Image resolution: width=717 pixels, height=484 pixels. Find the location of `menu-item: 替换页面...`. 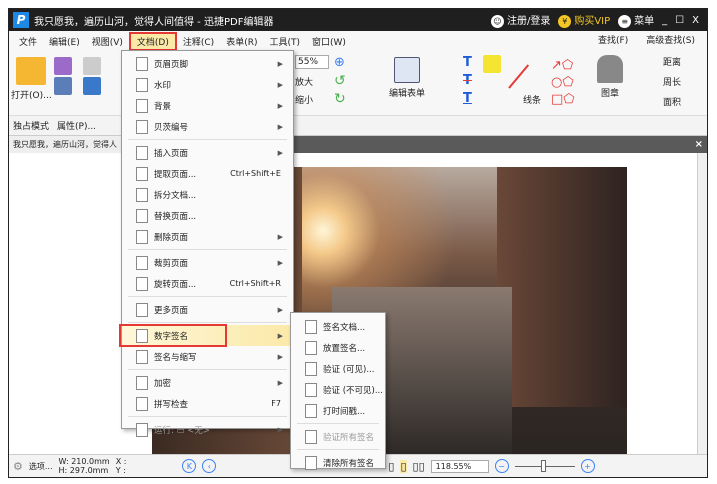

menu-item: 替换页面... is located at coordinates (207, 215).